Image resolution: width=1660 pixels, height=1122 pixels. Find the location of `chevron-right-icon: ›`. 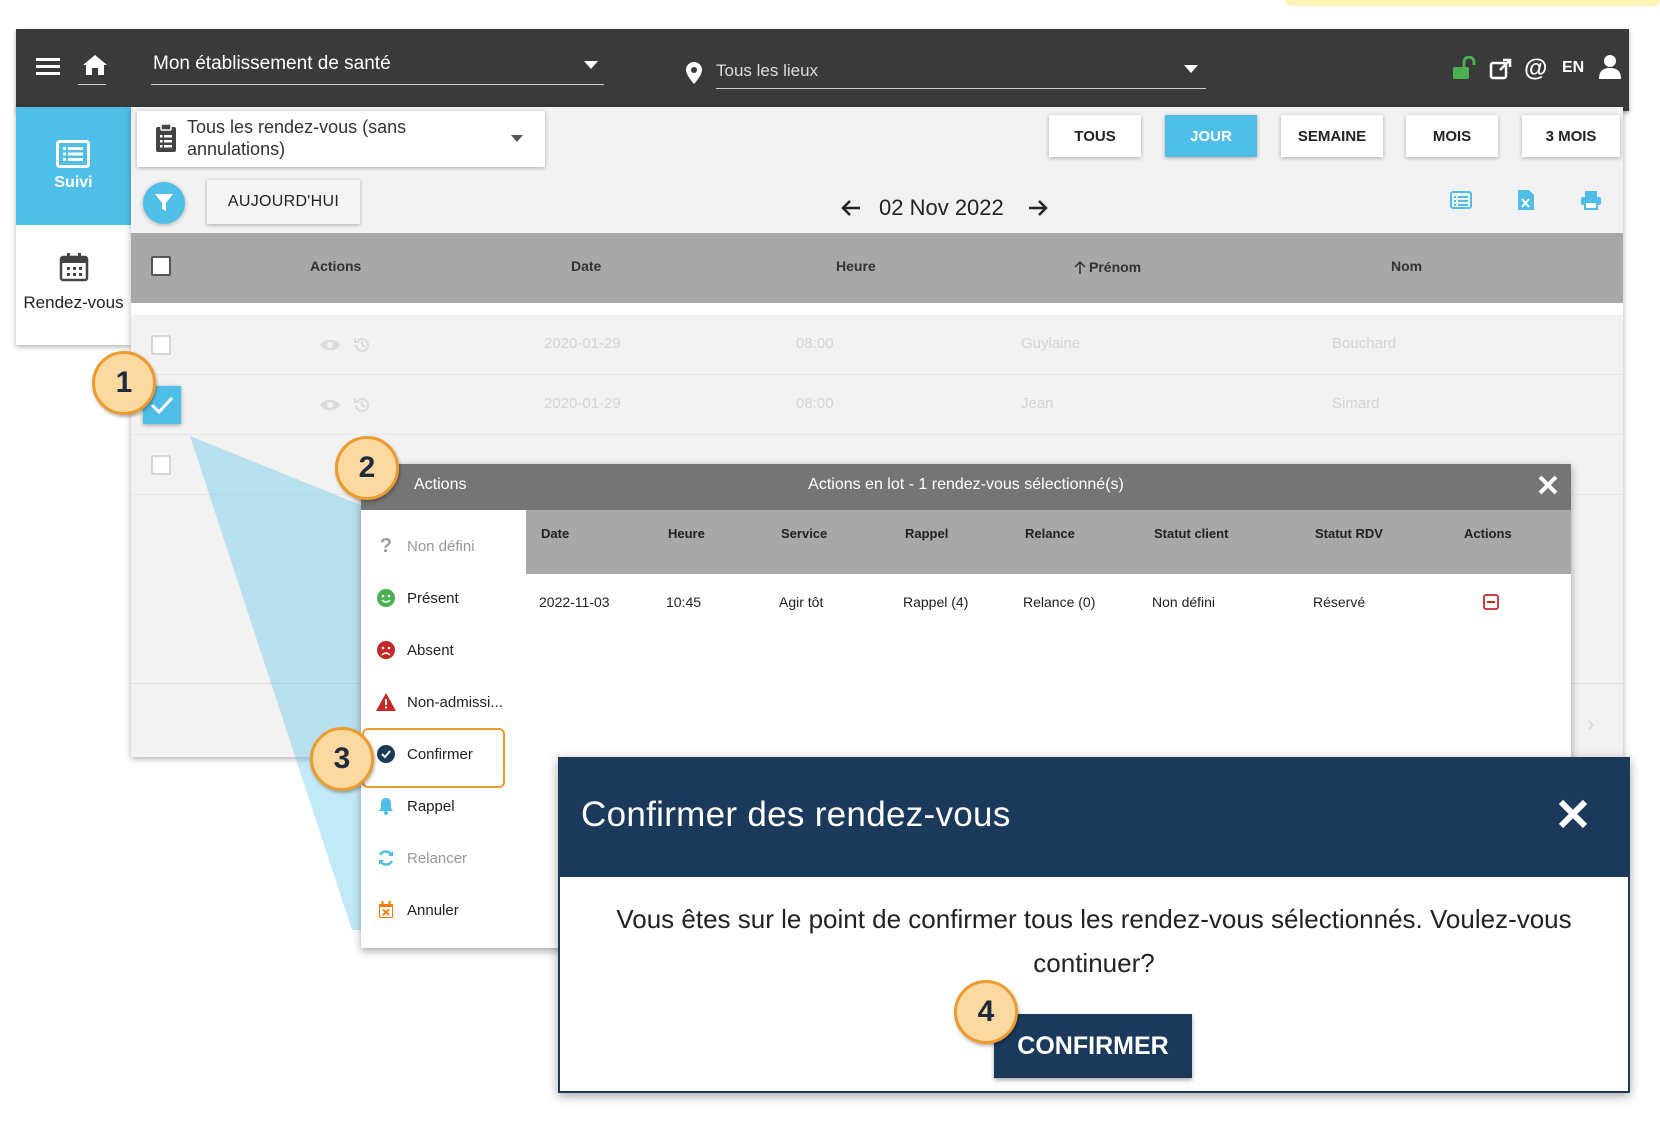

chevron-right-icon: › is located at coordinates (1590, 724).